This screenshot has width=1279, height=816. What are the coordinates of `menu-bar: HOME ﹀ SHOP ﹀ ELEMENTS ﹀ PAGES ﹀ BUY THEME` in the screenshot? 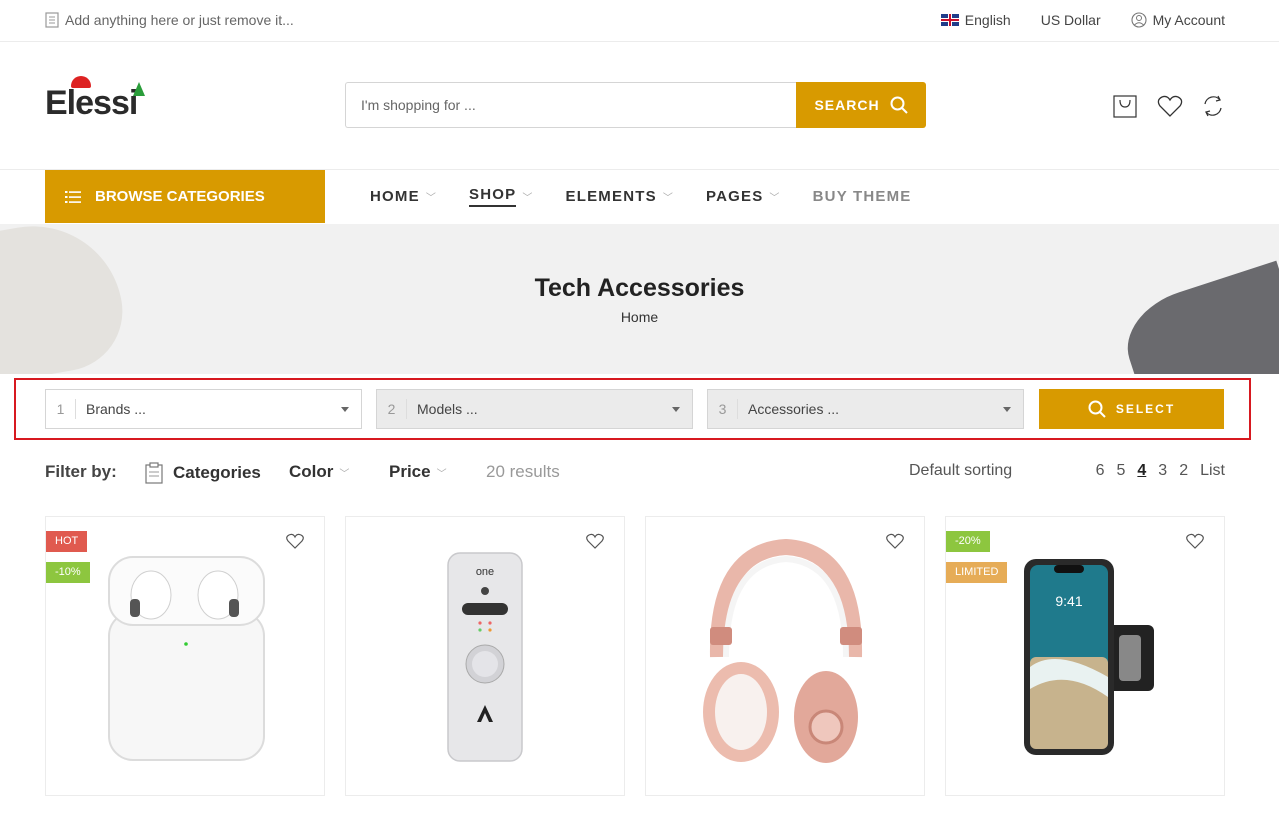 It's located at (641, 196).